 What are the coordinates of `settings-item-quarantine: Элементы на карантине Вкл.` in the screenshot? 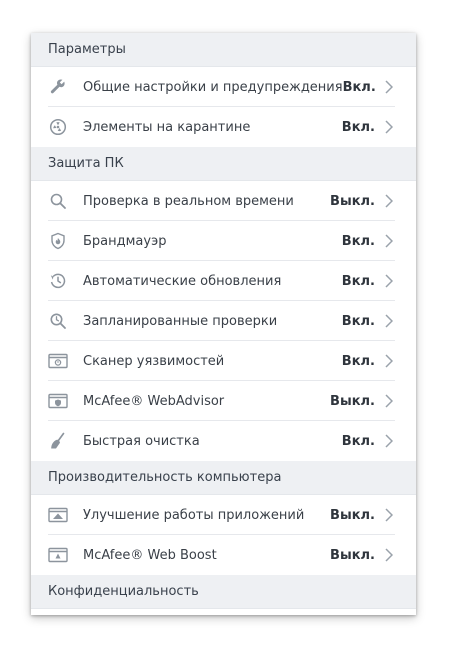 It's located at (223, 127).